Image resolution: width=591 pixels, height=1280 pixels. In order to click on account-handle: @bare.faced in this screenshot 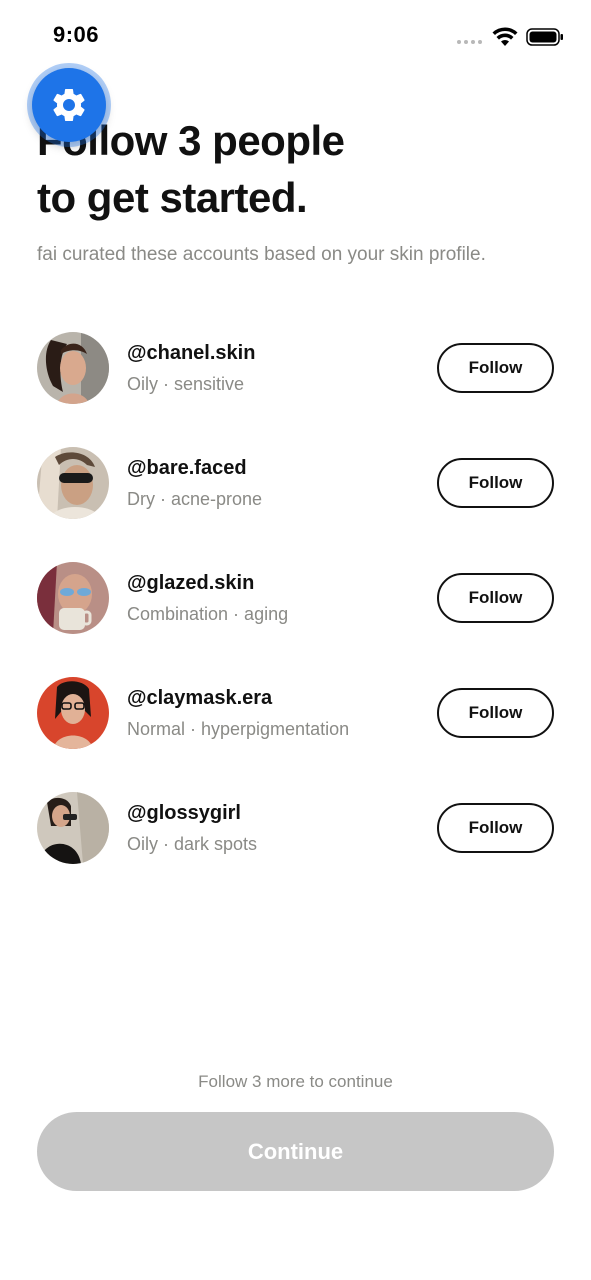, I will do `click(187, 468)`.